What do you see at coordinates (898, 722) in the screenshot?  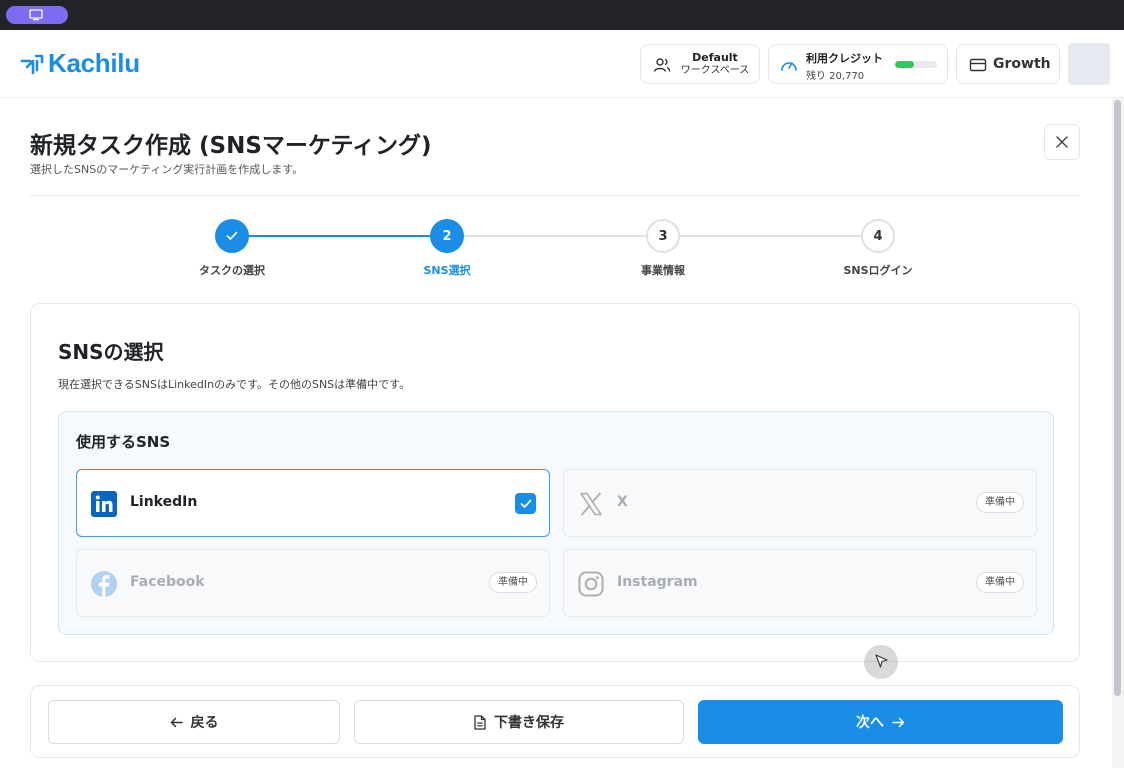 I see `arrow-right-icon` at bounding box center [898, 722].